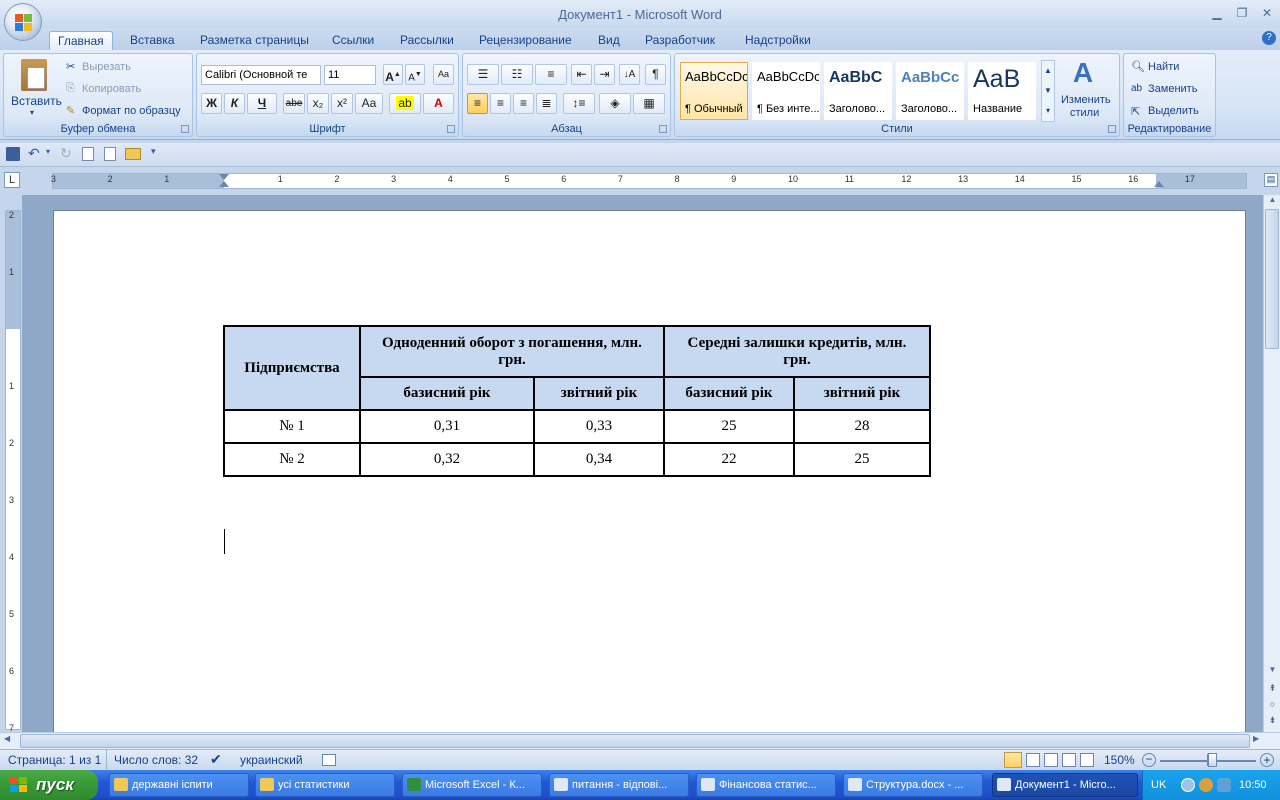 The image size is (1280, 800). Describe the element at coordinates (34, 75) in the screenshot. I see `paste-icon` at that location.